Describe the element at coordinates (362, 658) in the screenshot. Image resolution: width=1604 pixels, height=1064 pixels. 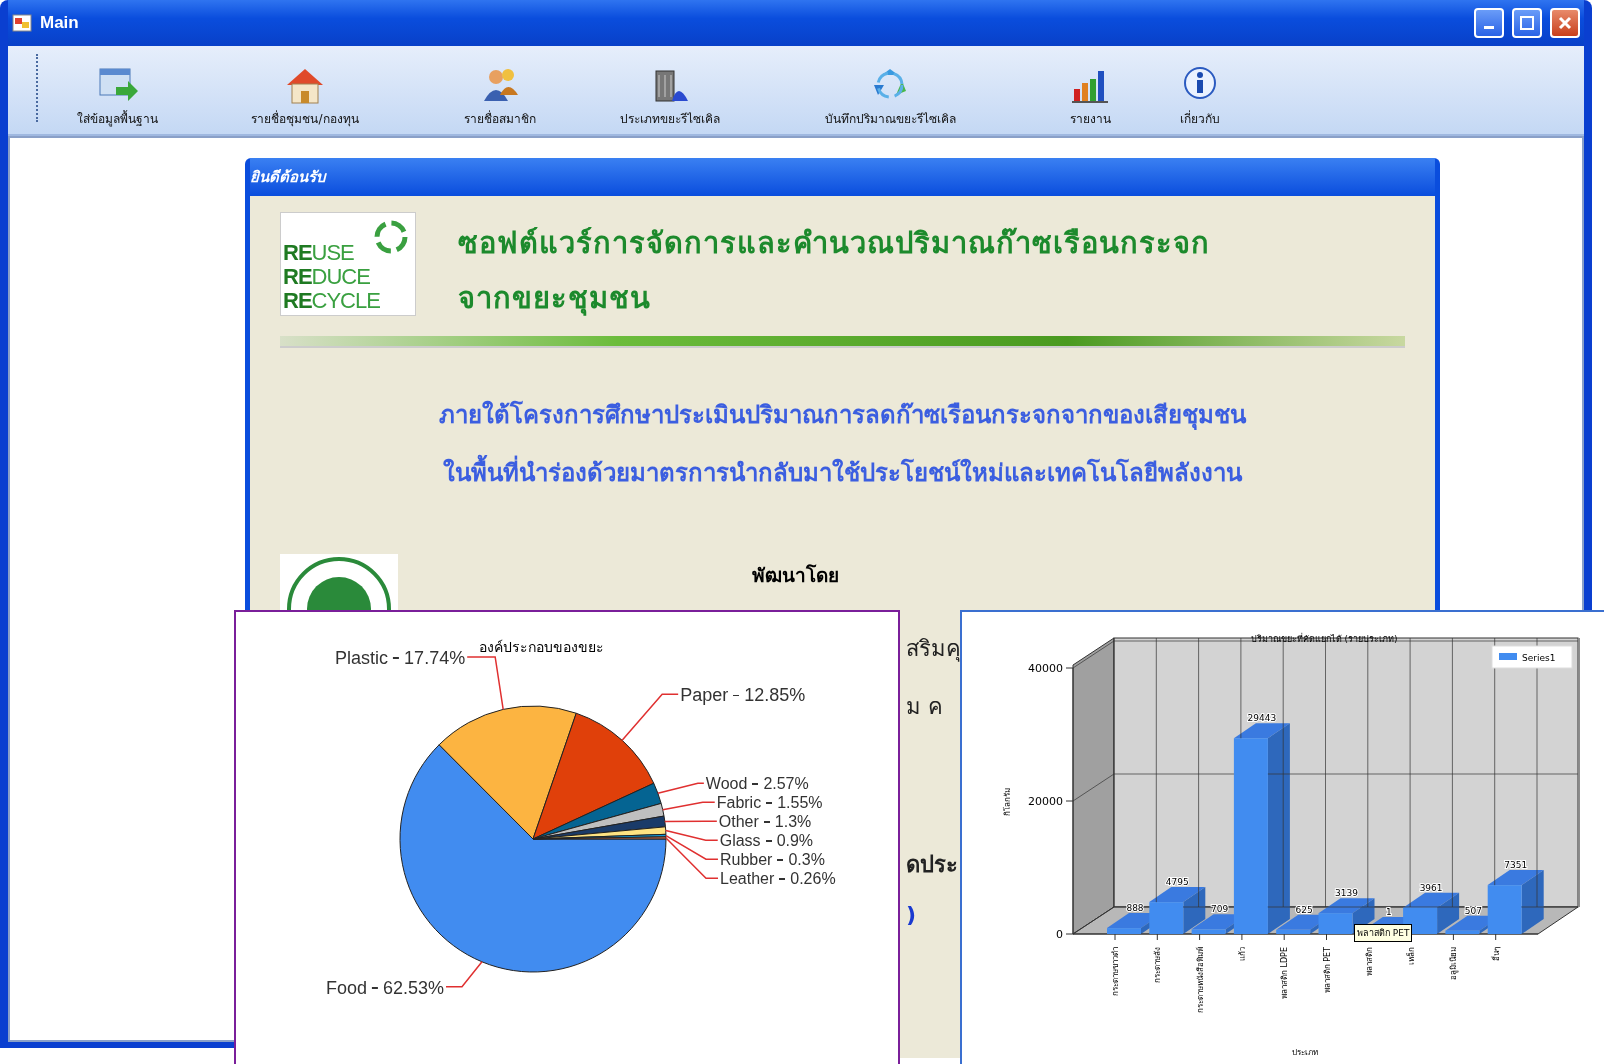
I see `slice-label: Plastic` at that location.